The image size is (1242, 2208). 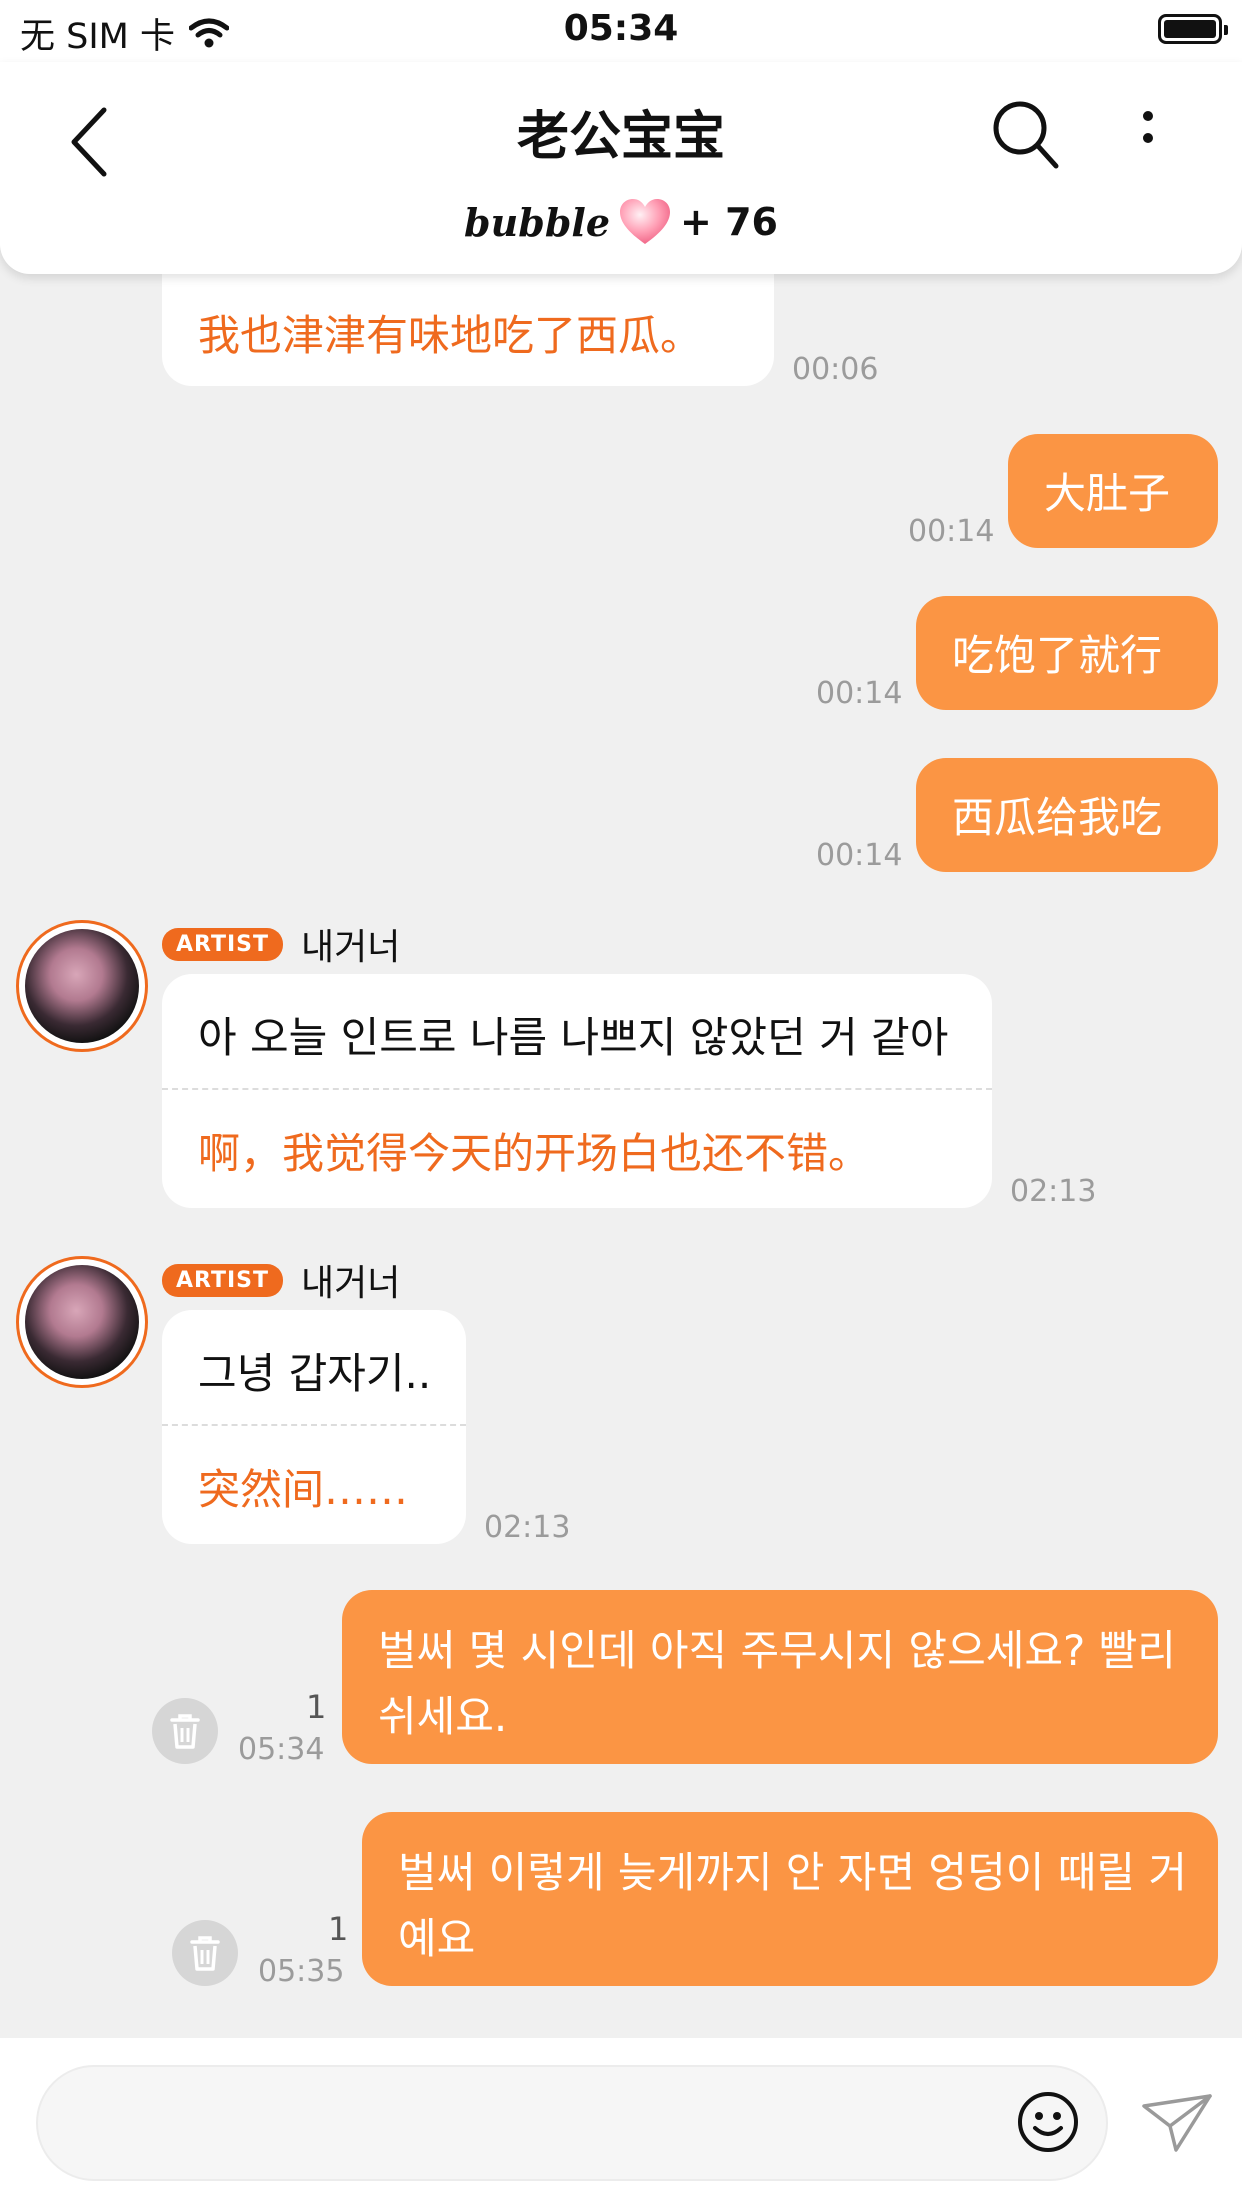 What do you see at coordinates (301, 1971) in the screenshot?
I see `message-time: 05:35` at bounding box center [301, 1971].